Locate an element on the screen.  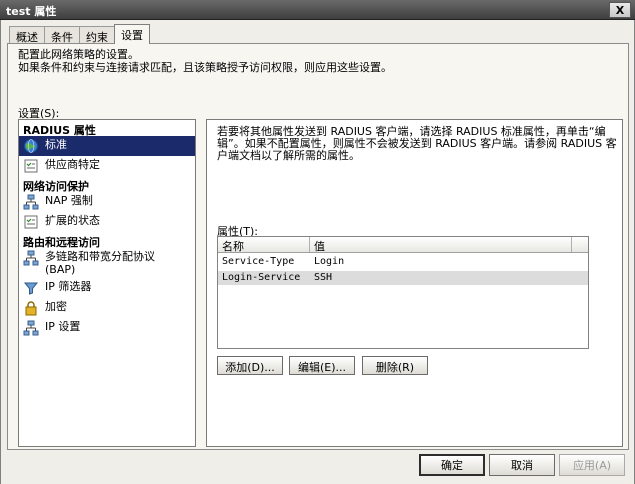
nav-item-label: NAP 强制 is located at coordinates (69, 200).